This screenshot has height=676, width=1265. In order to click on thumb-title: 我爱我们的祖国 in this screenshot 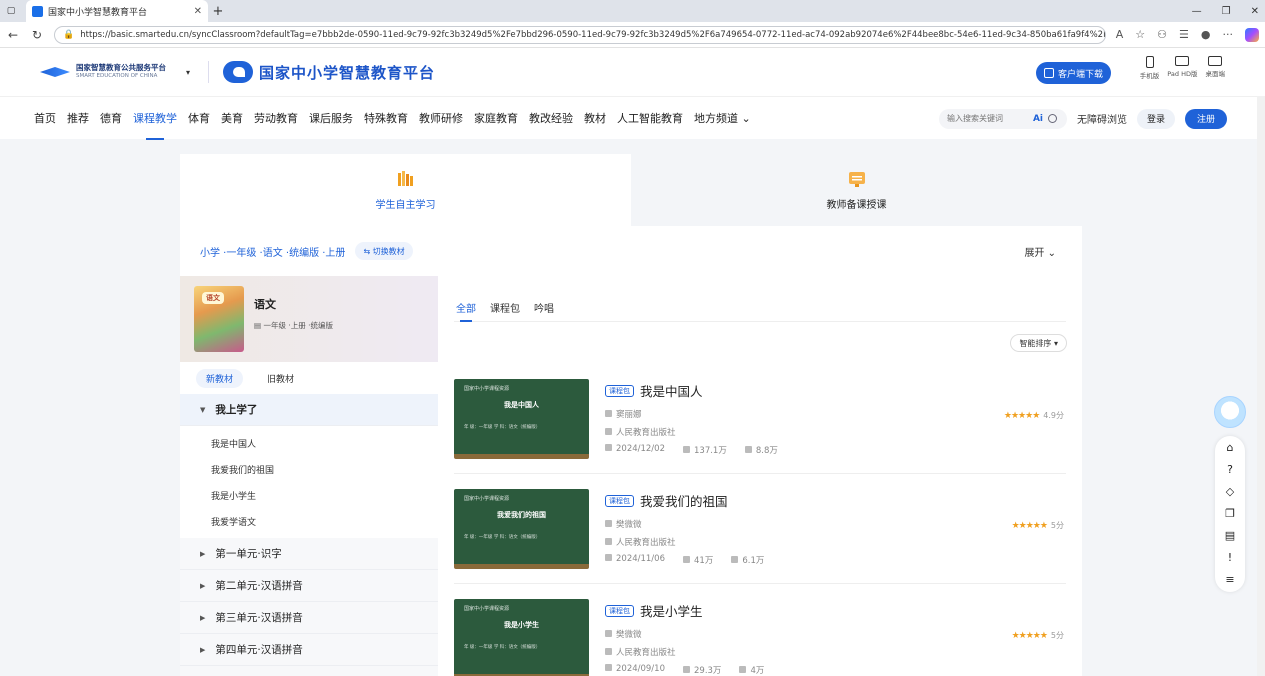, I will do `click(521, 514)`.